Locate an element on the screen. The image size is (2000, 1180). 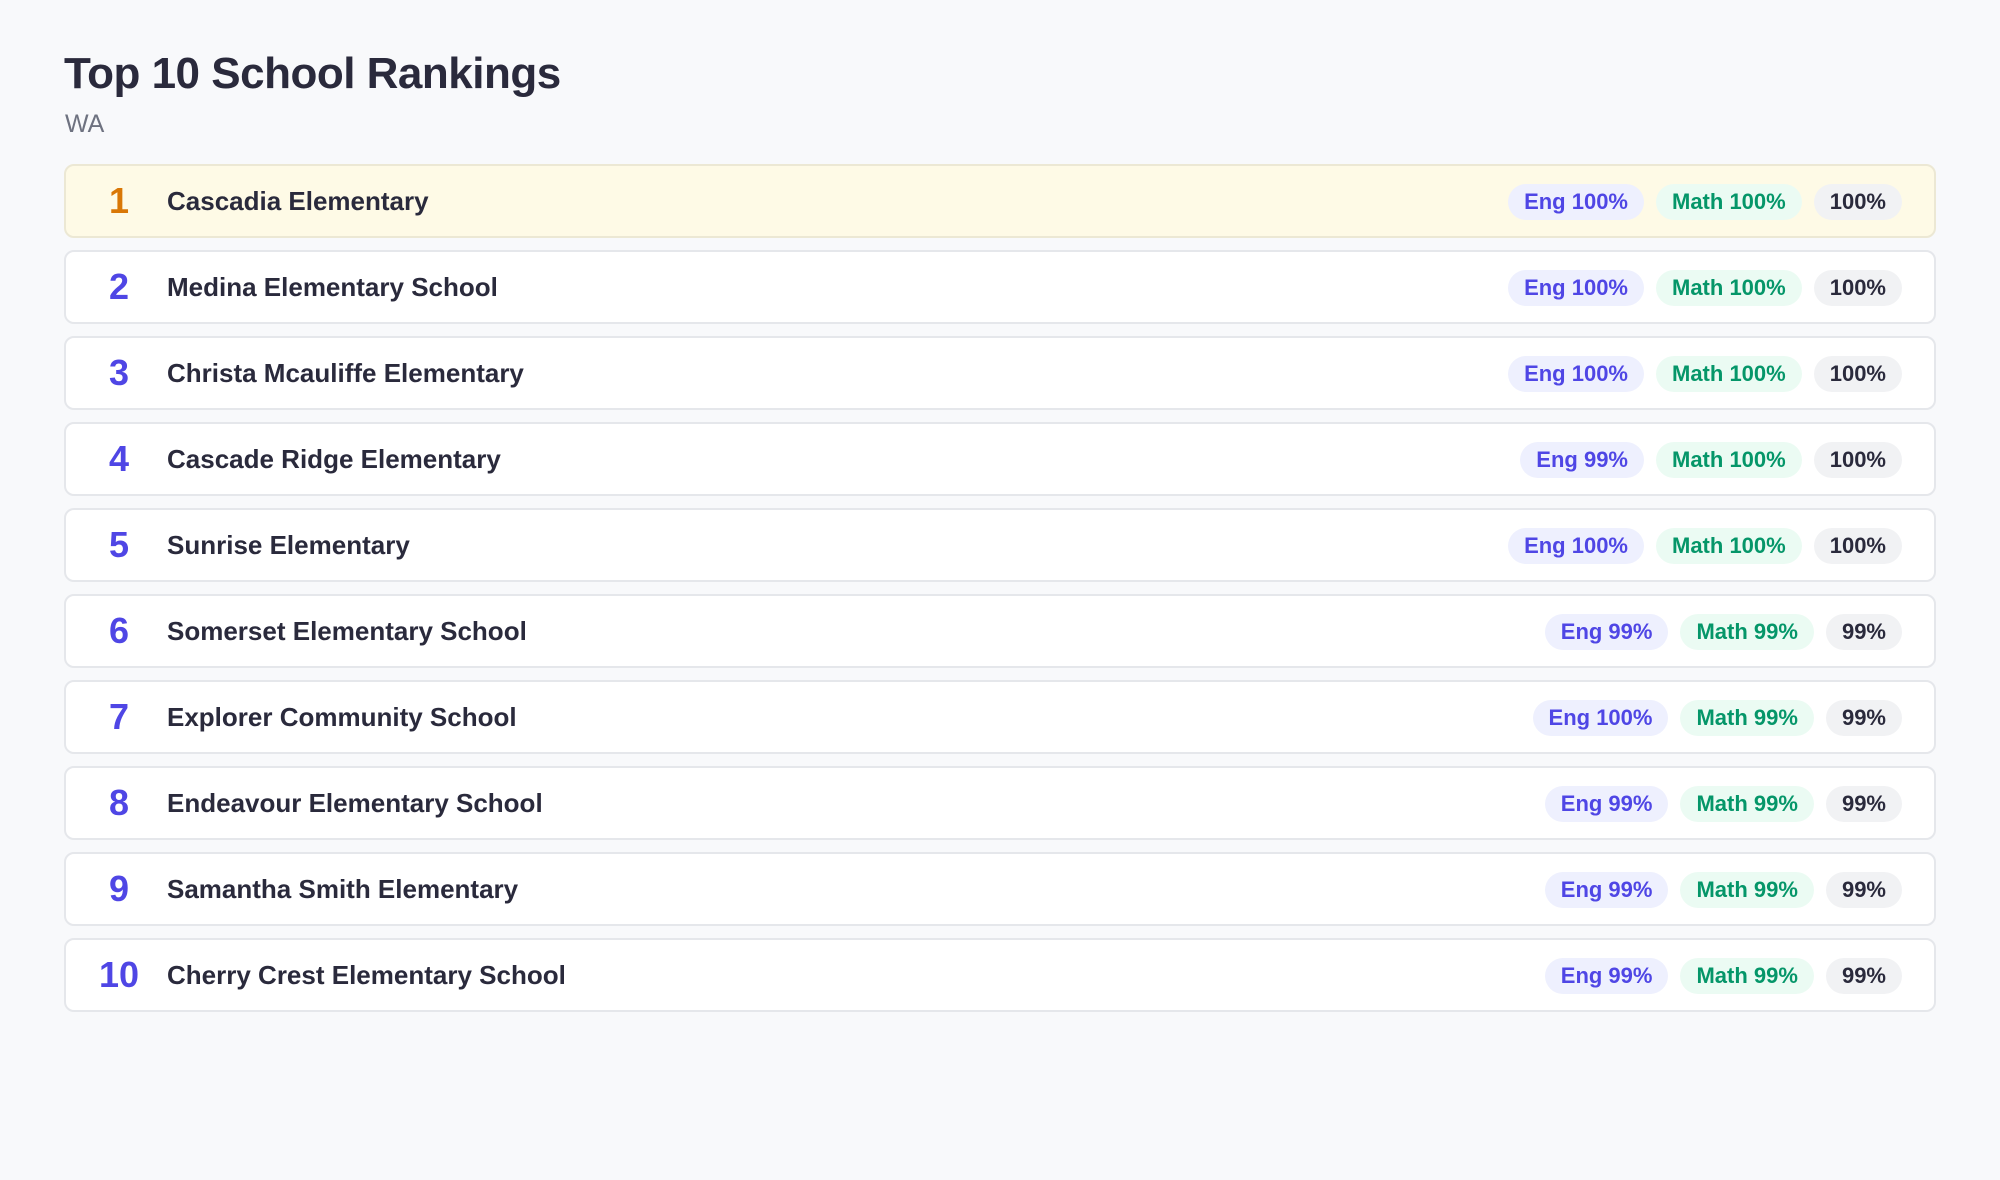
rank-number: 6 is located at coordinates (119, 630).